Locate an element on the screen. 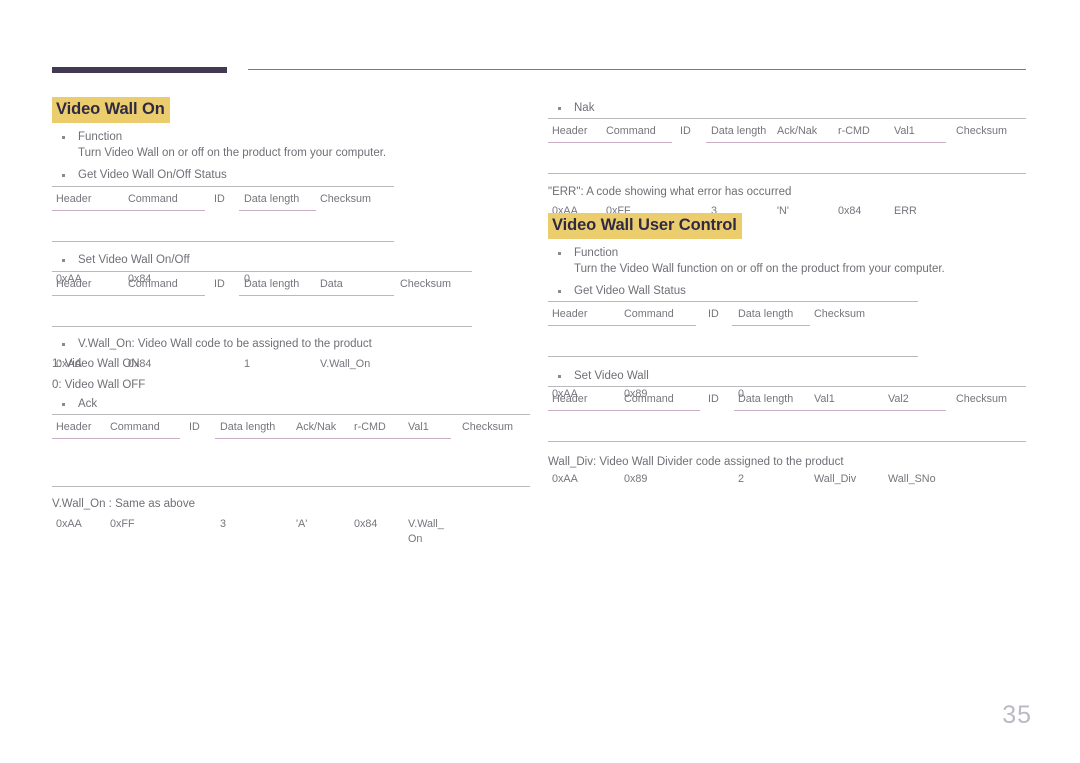 Image resolution: width=1080 pixels, height=763 pixels. td-data-length: 2 is located at coordinates (741, 479).